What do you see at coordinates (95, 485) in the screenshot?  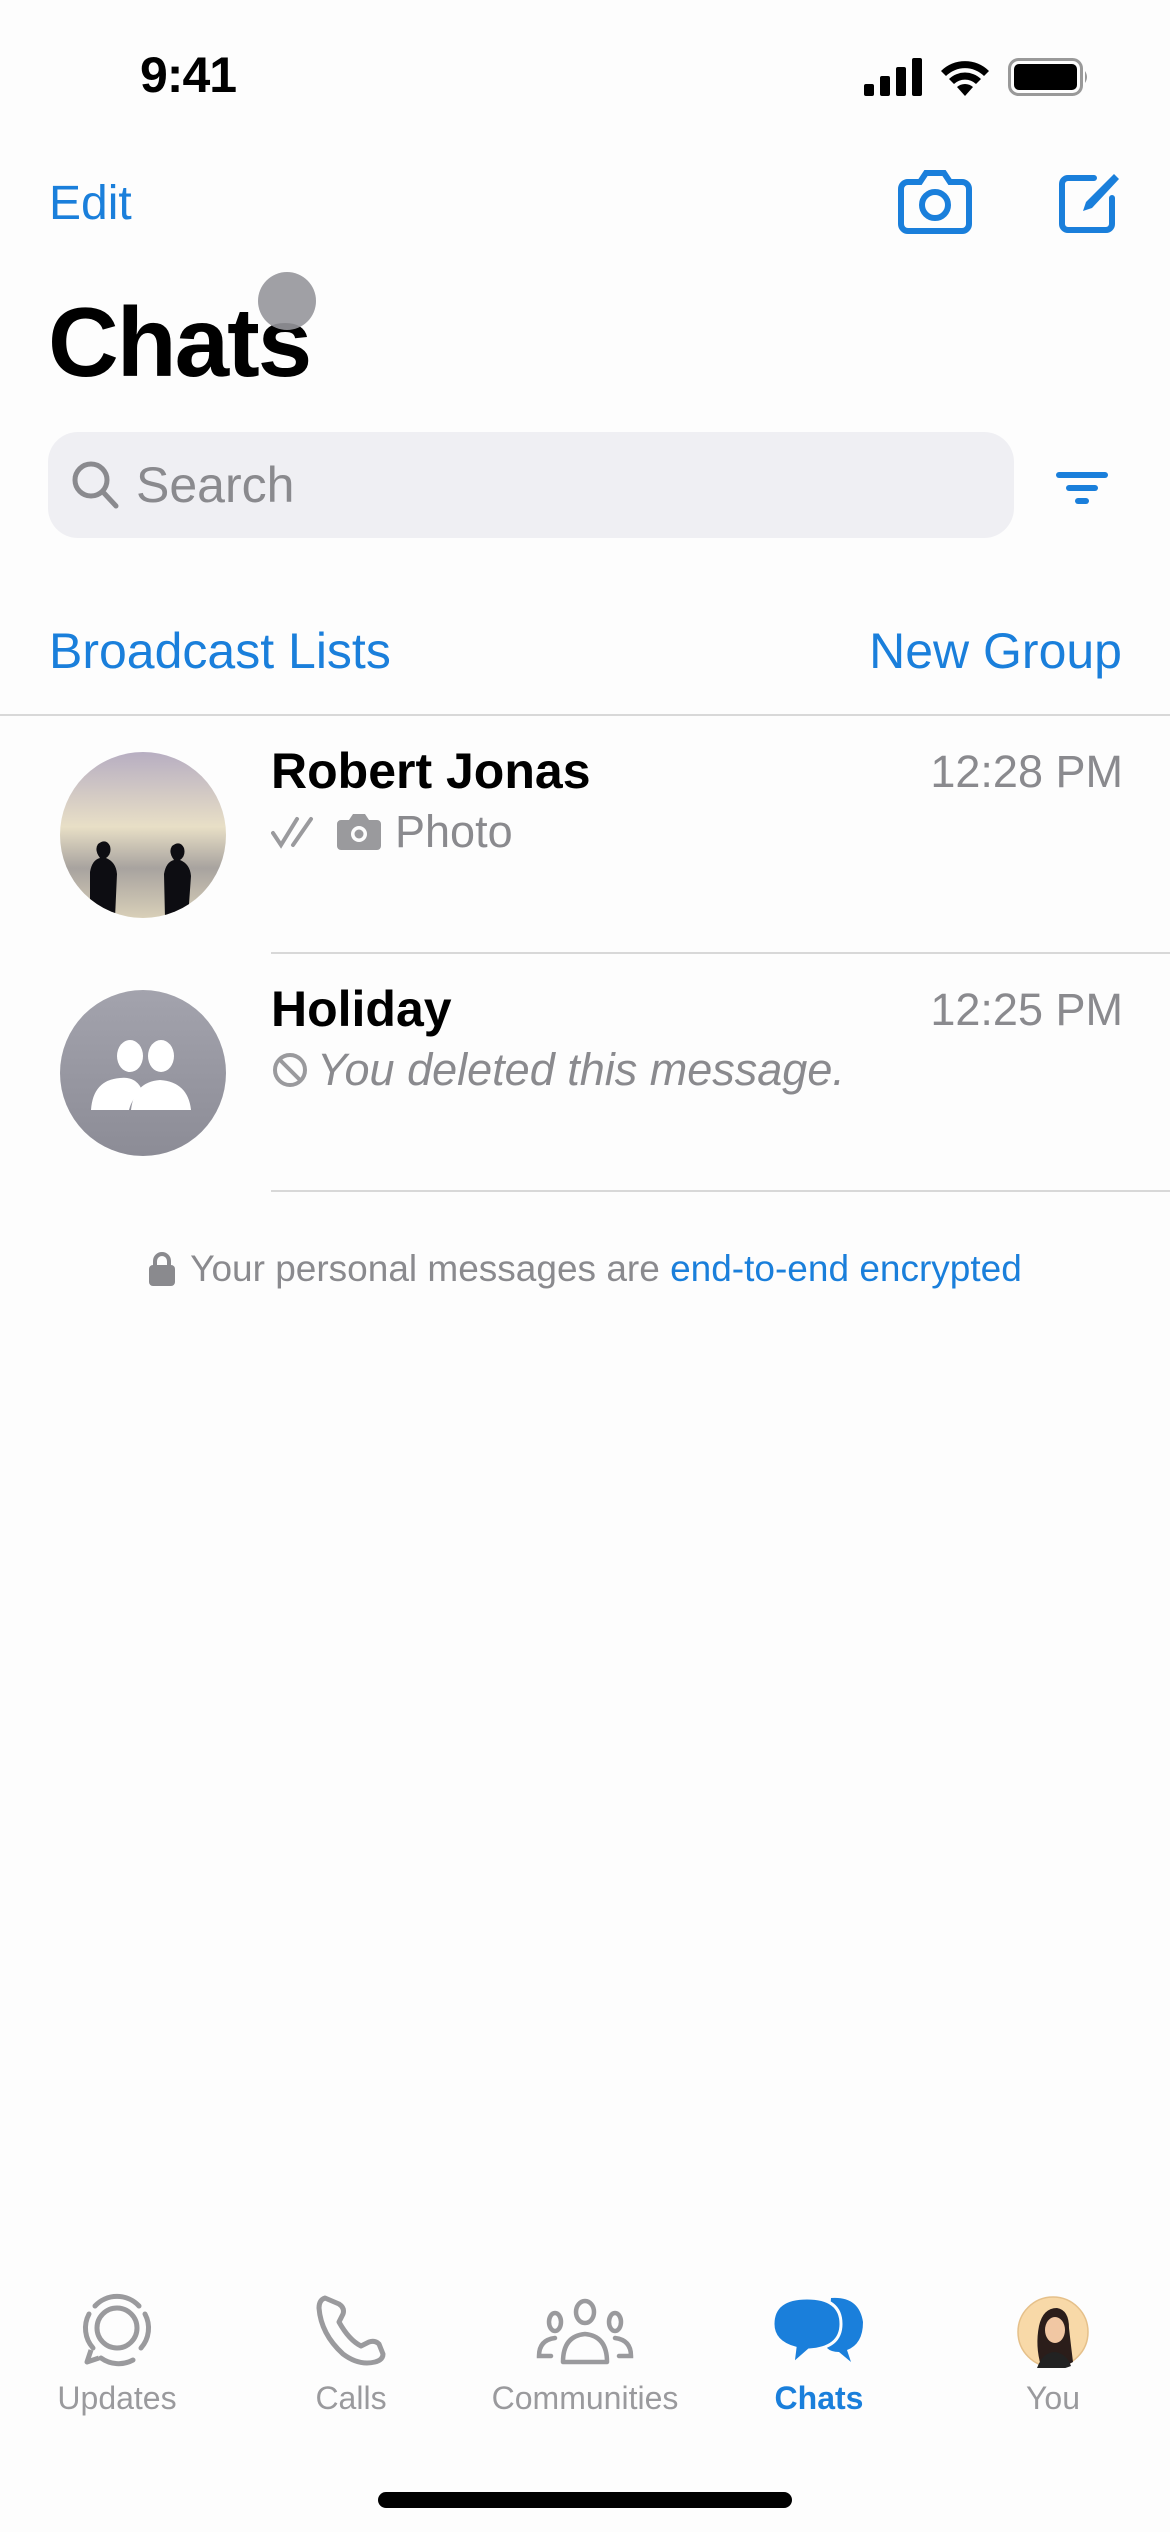 I see `search-icon` at bounding box center [95, 485].